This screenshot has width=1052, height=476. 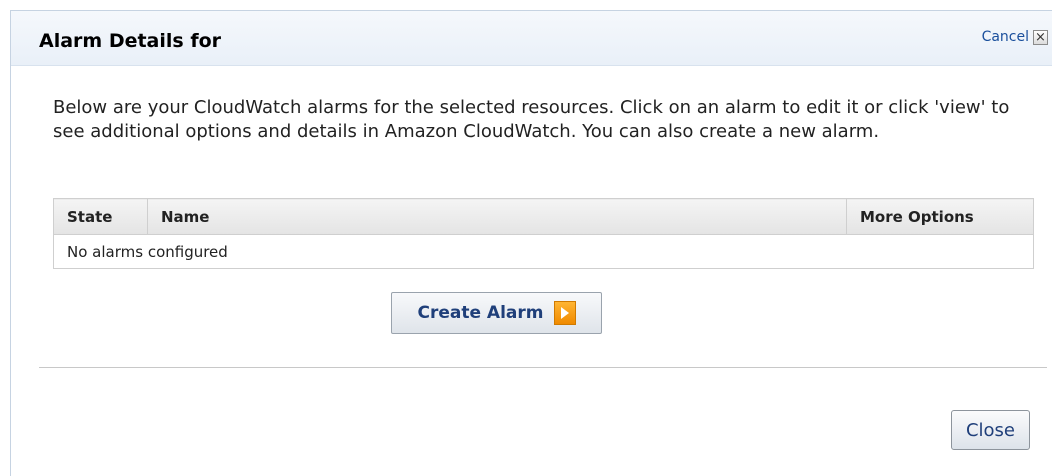 What do you see at coordinates (990, 430) in the screenshot?
I see `close-button: Close` at bounding box center [990, 430].